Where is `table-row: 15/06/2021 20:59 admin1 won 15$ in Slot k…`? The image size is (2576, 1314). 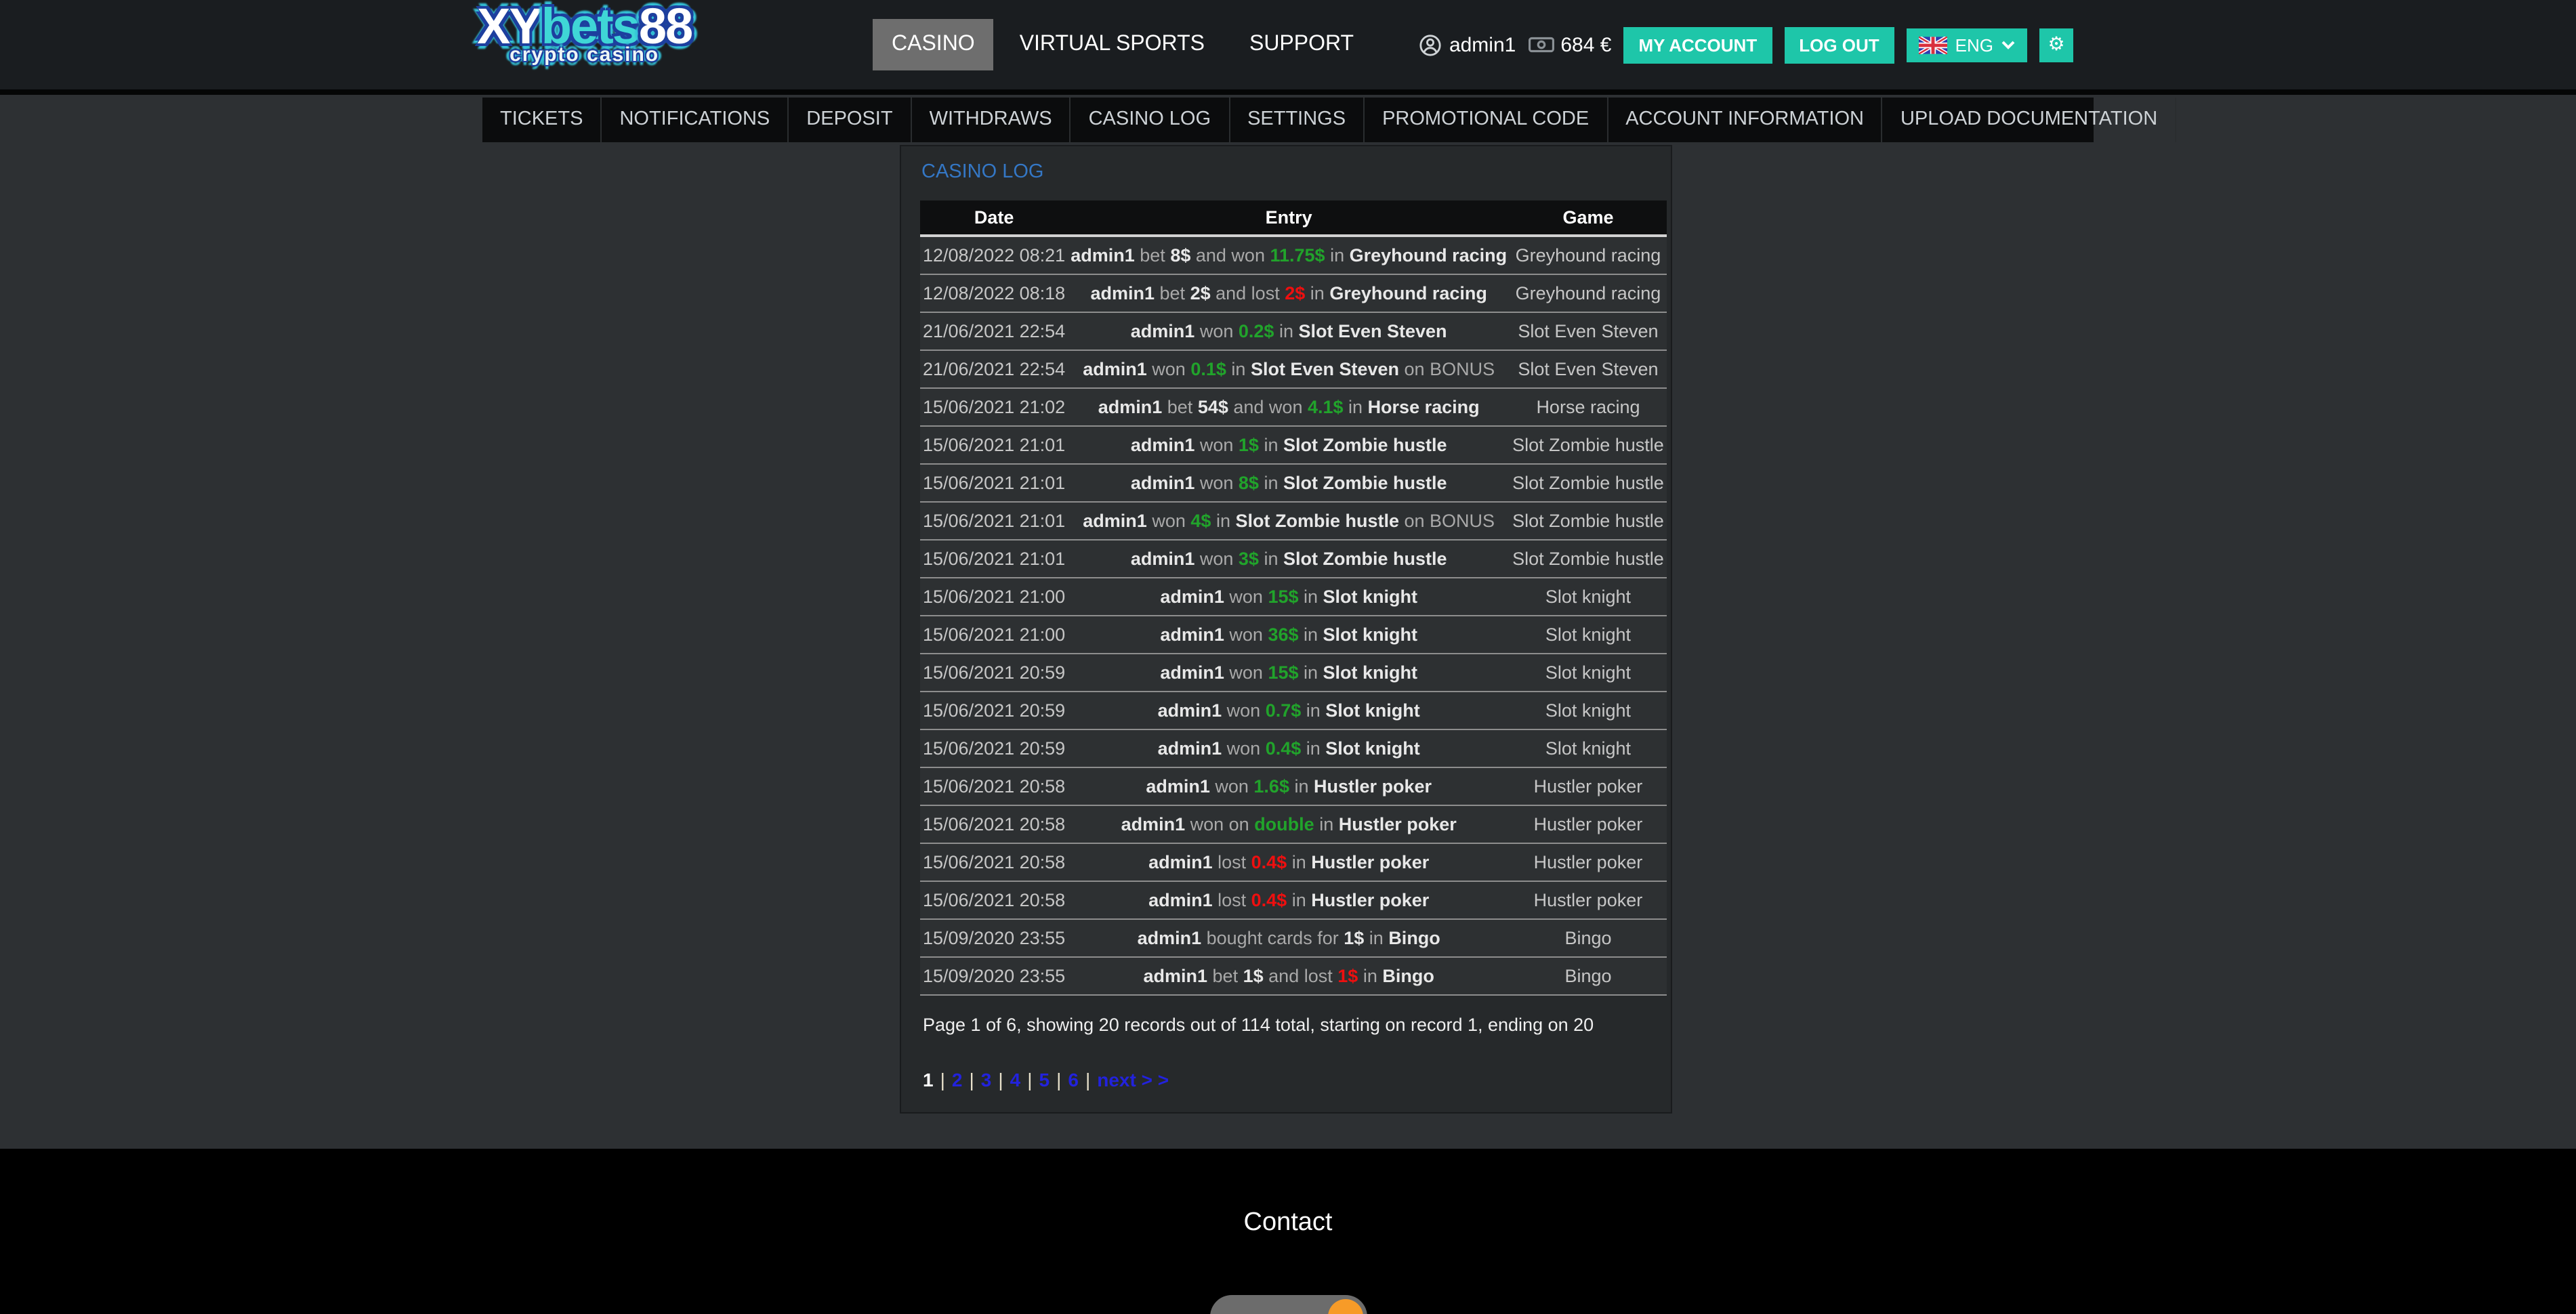 table-row: 15/06/2021 20:59 admin1 won 15$ in Slot k… is located at coordinates (1293, 673).